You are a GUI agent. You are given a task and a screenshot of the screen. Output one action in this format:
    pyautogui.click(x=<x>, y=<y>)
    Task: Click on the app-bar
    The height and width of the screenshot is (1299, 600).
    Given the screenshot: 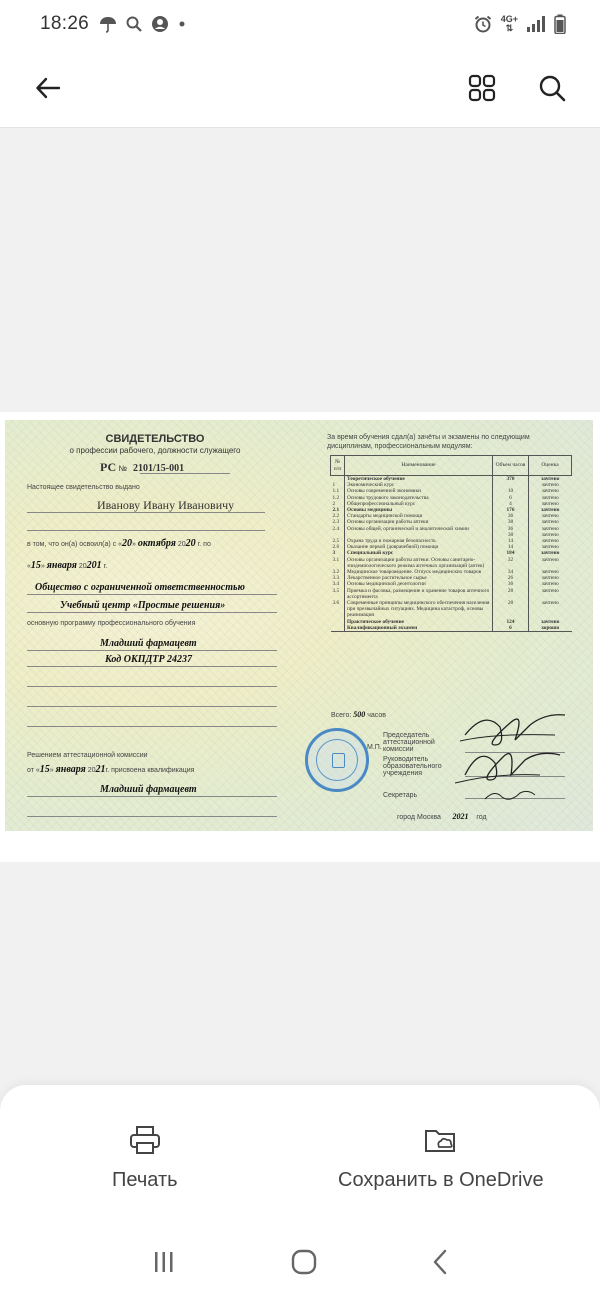 What is the action you would take?
    pyautogui.click(x=300, y=88)
    